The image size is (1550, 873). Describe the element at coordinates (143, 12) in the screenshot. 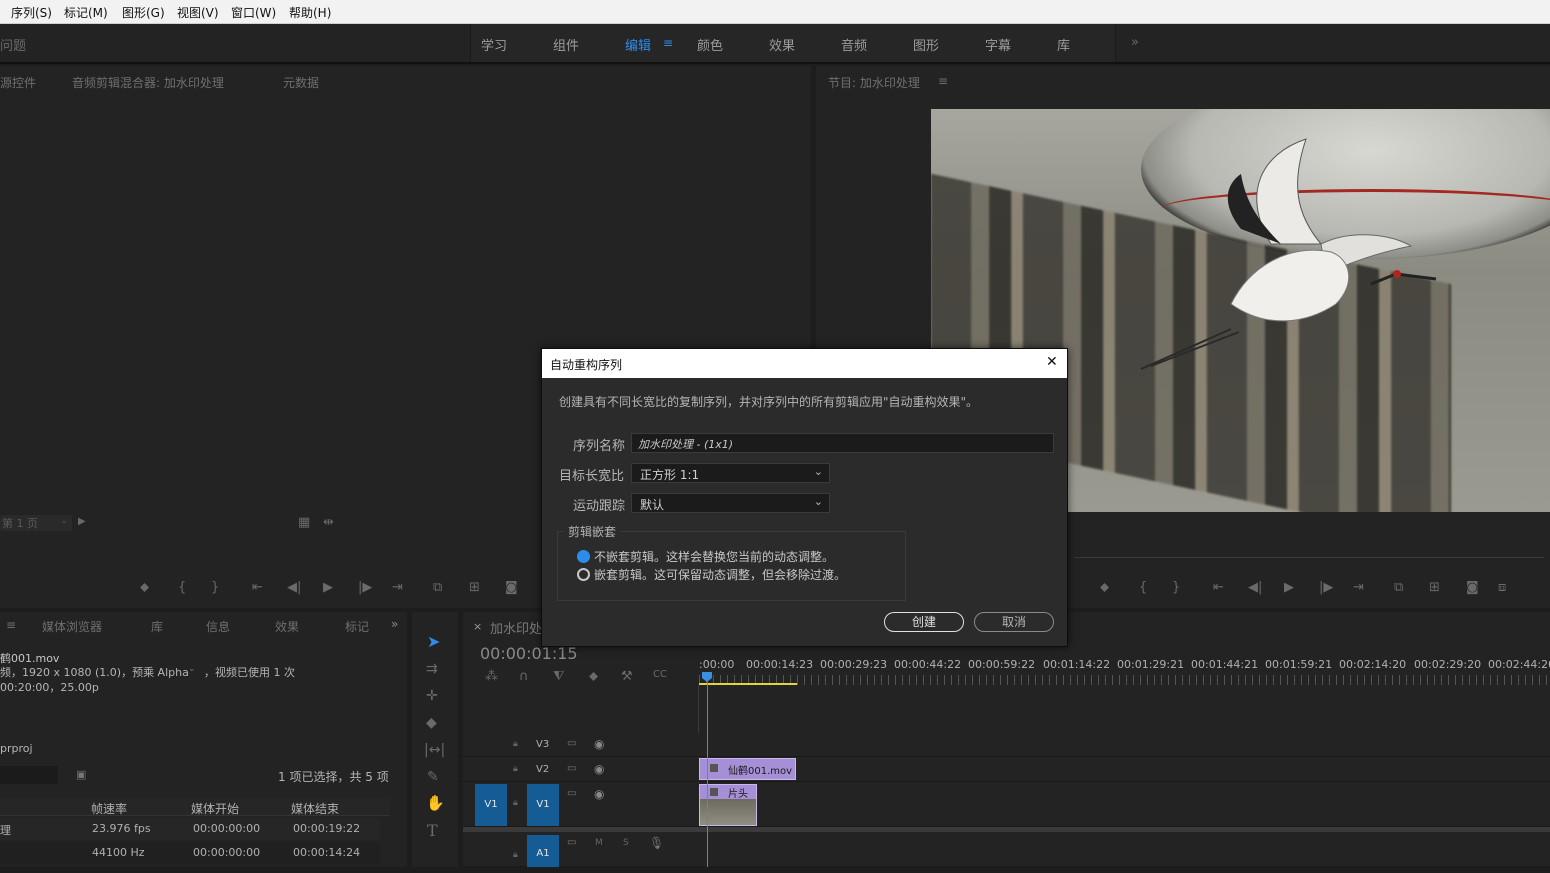

I see `menu-graphics: 图形(G)` at that location.